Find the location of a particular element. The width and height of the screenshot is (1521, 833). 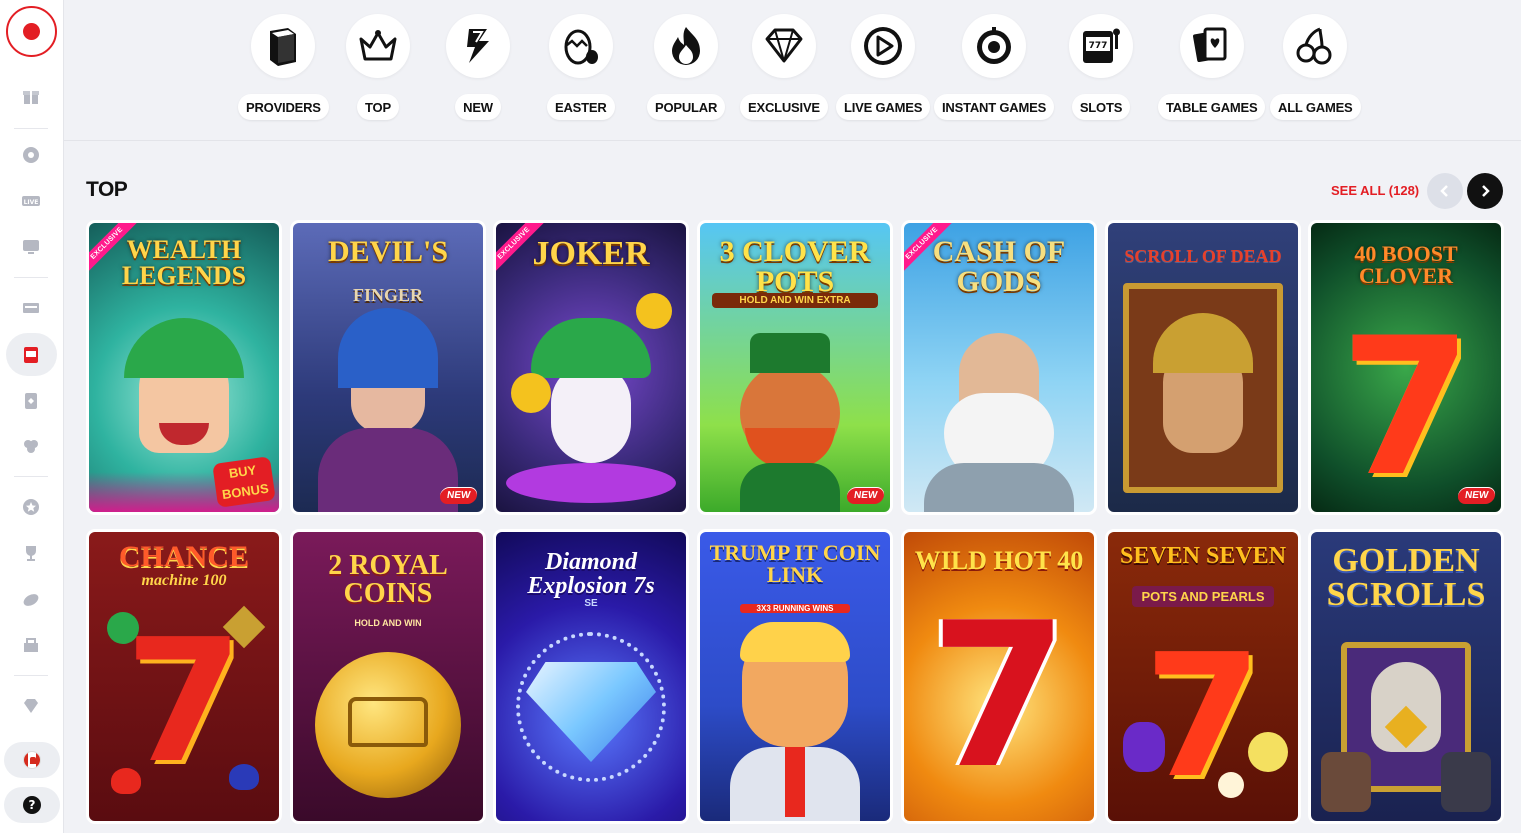

category-instant-games: INSTANT GAMES is located at coordinates (994, 67).